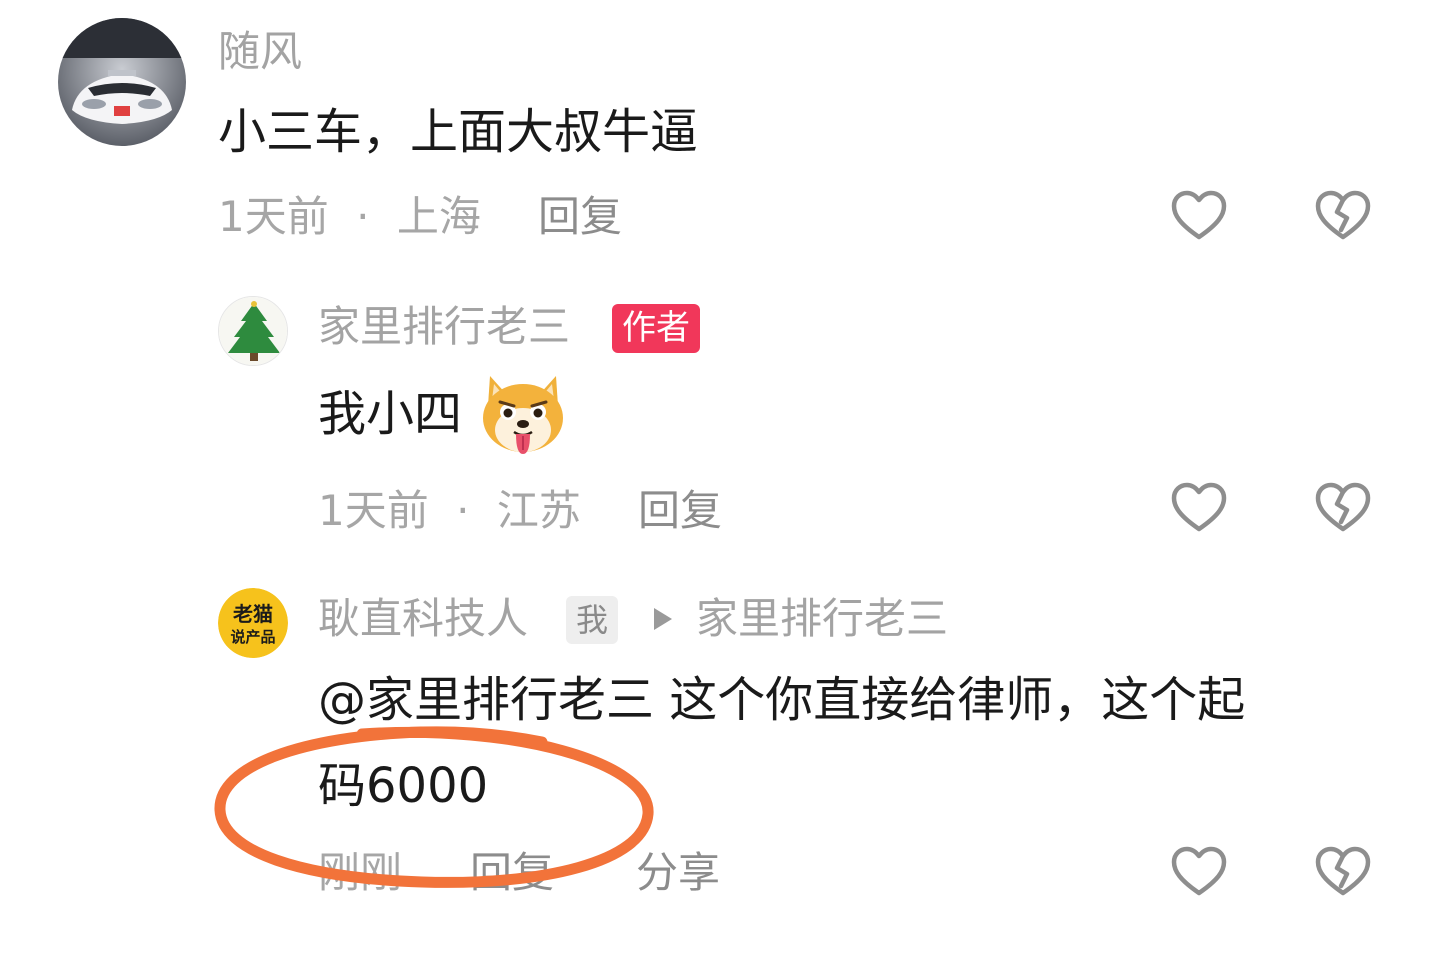 This screenshot has height=956, width=1440. What do you see at coordinates (782, 700) in the screenshot?
I see `comment-text-line: @家里排行老三 这个你直接给律师，这个起` at bounding box center [782, 700].